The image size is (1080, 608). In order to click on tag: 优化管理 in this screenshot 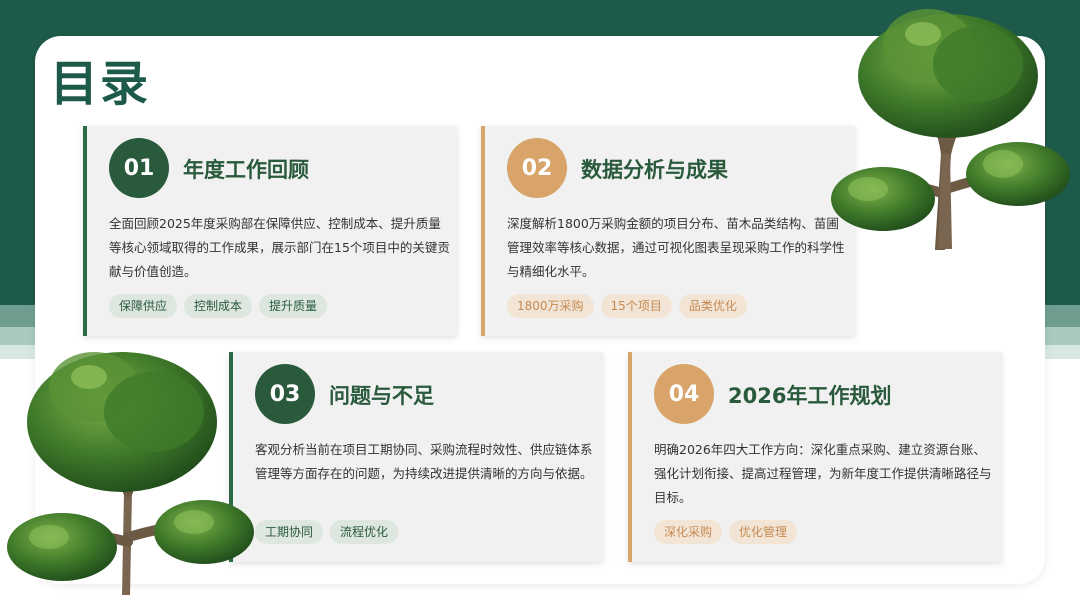, I will do `click(763, 532)`.